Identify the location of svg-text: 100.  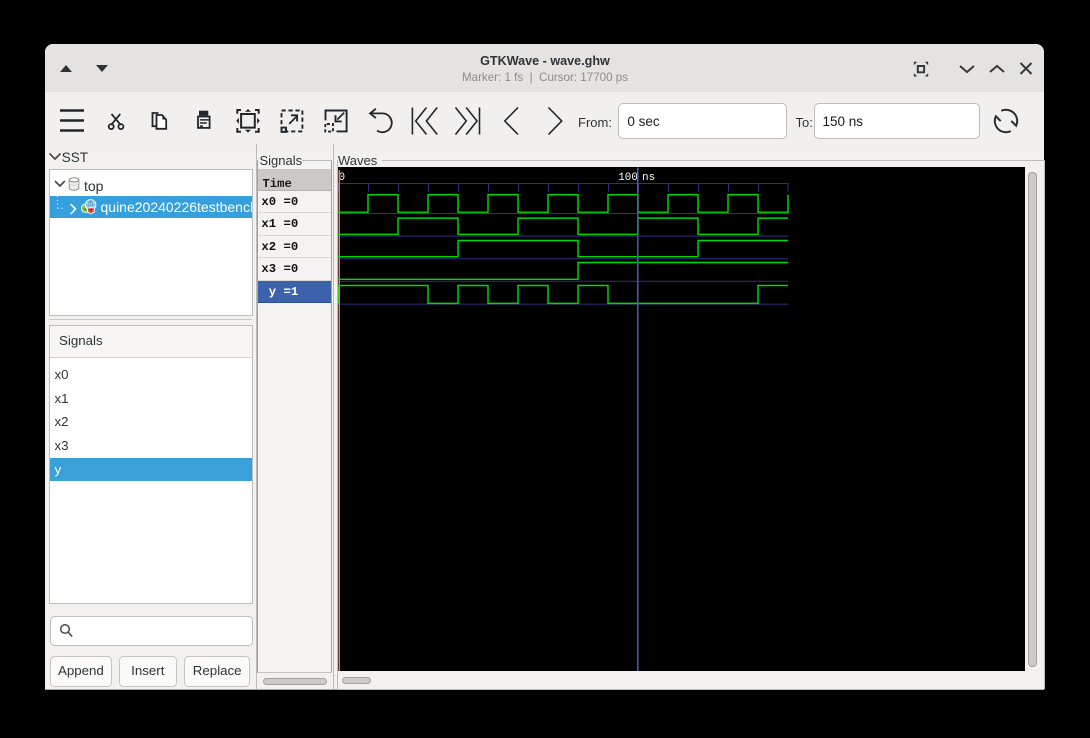
(628, 178).